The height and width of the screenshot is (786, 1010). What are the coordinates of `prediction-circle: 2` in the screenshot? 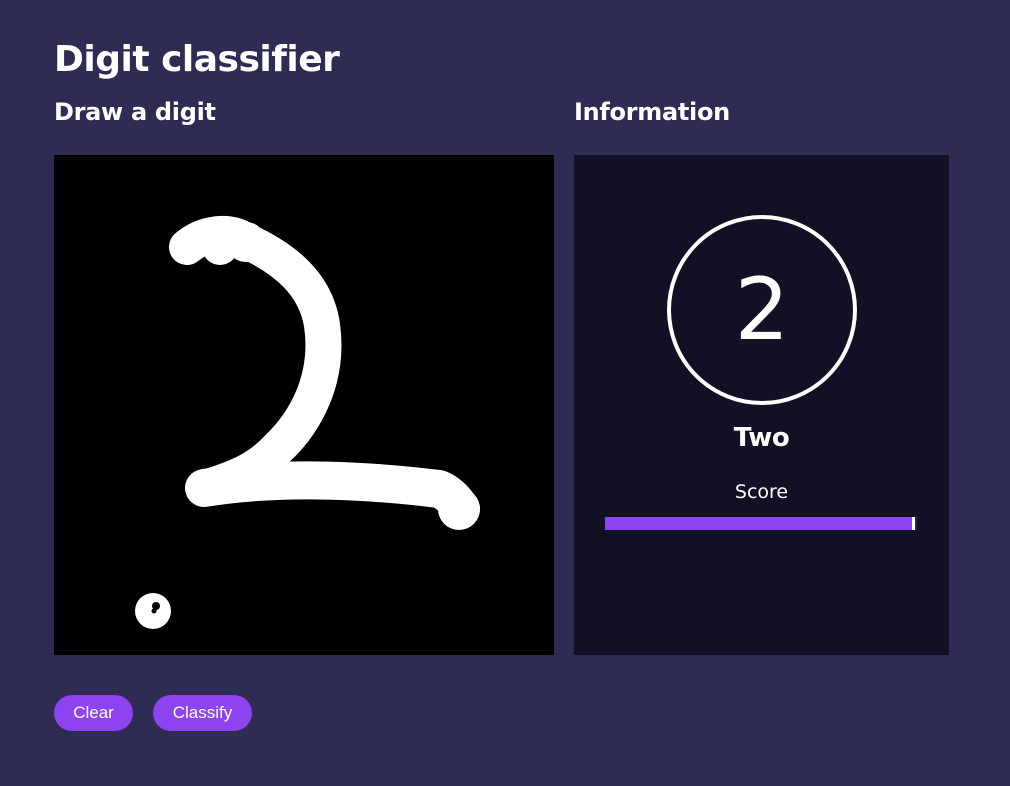 It's located at (762, 310).